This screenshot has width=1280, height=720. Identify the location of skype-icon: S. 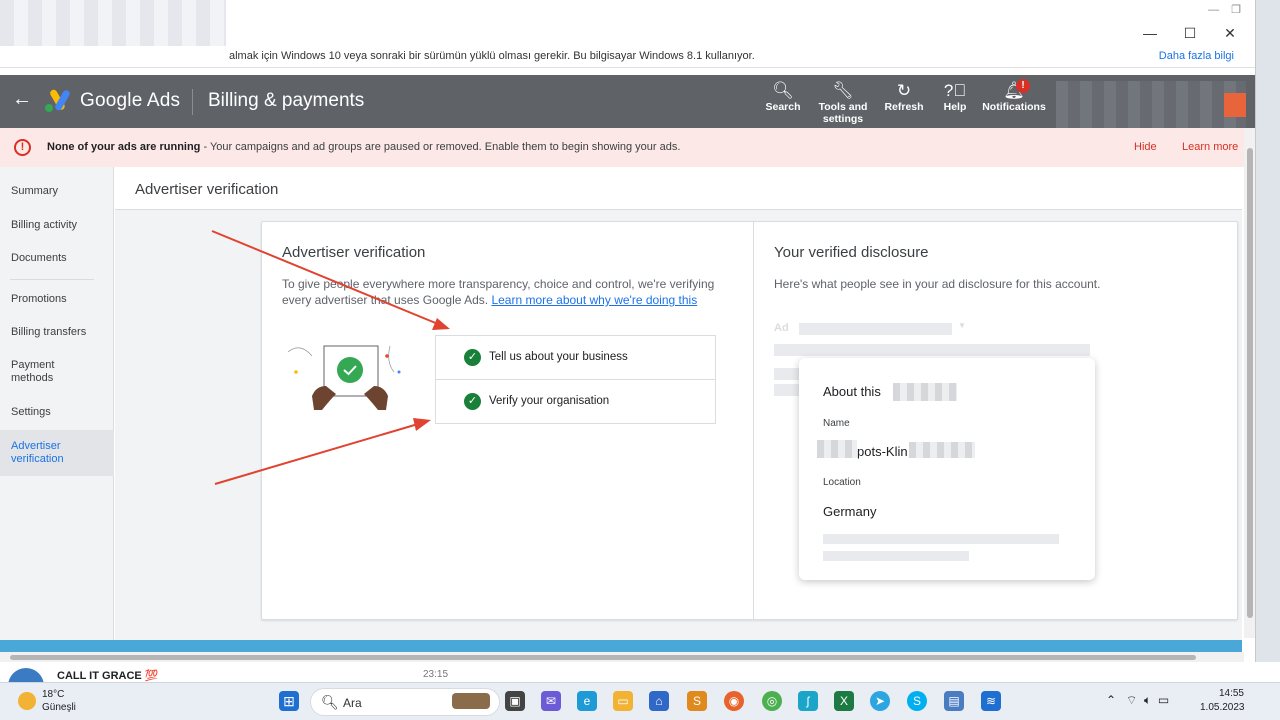
(917, 701).